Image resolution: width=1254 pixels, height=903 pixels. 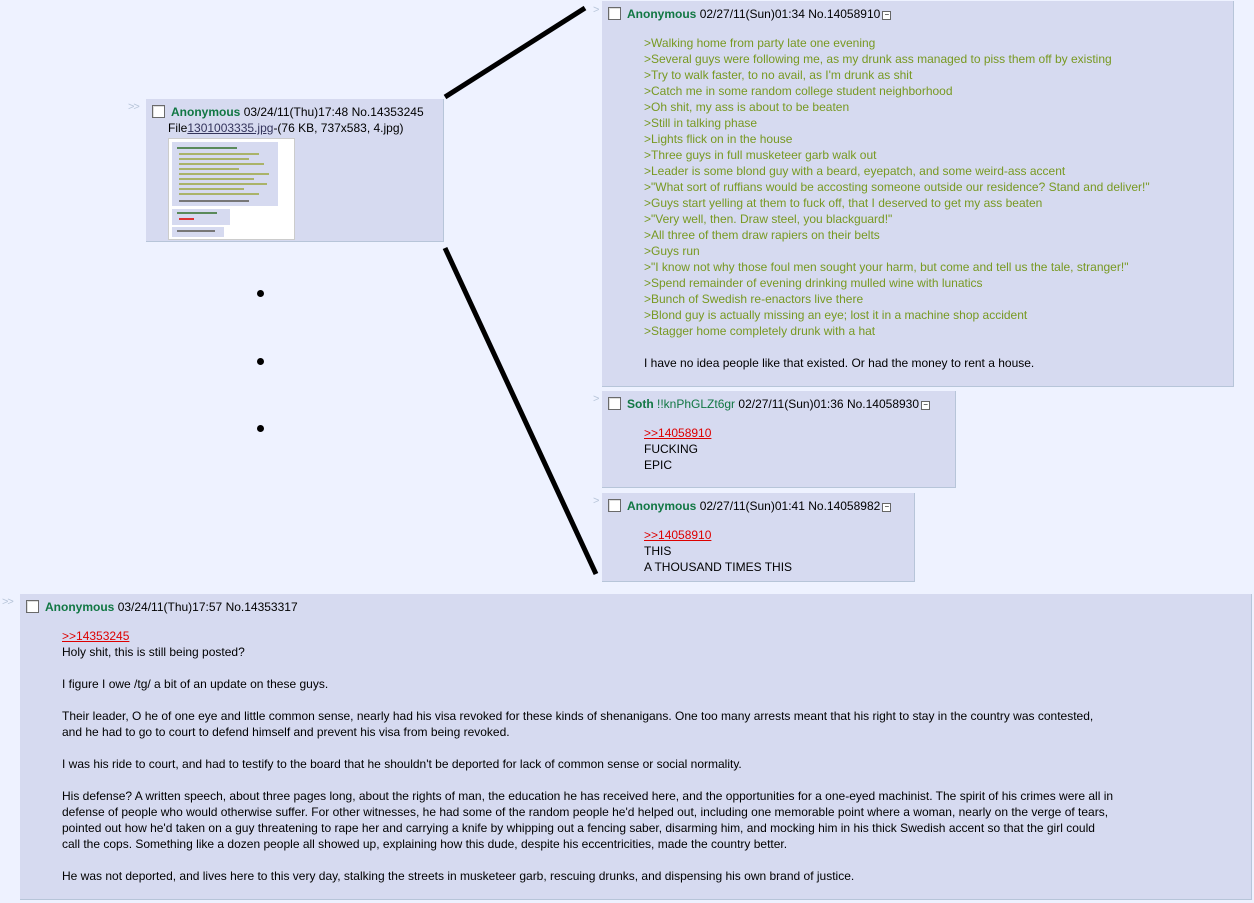 I want to click on poster-name: Soth, so click(x=640, y=404).